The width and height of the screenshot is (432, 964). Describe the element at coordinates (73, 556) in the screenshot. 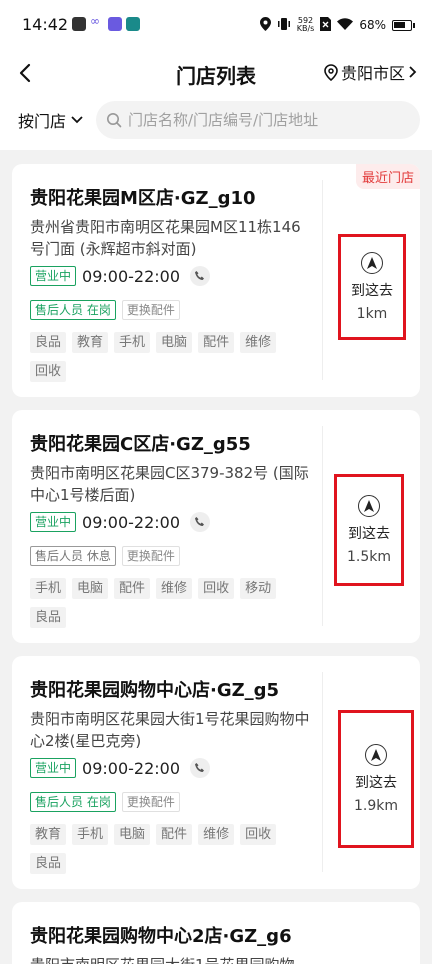

I see `staff-status-badge: 售后人员 休息` at that location.